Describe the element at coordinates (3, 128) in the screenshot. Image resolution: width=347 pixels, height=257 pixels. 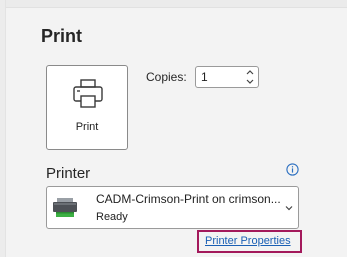
I see `left-divider` at that location.